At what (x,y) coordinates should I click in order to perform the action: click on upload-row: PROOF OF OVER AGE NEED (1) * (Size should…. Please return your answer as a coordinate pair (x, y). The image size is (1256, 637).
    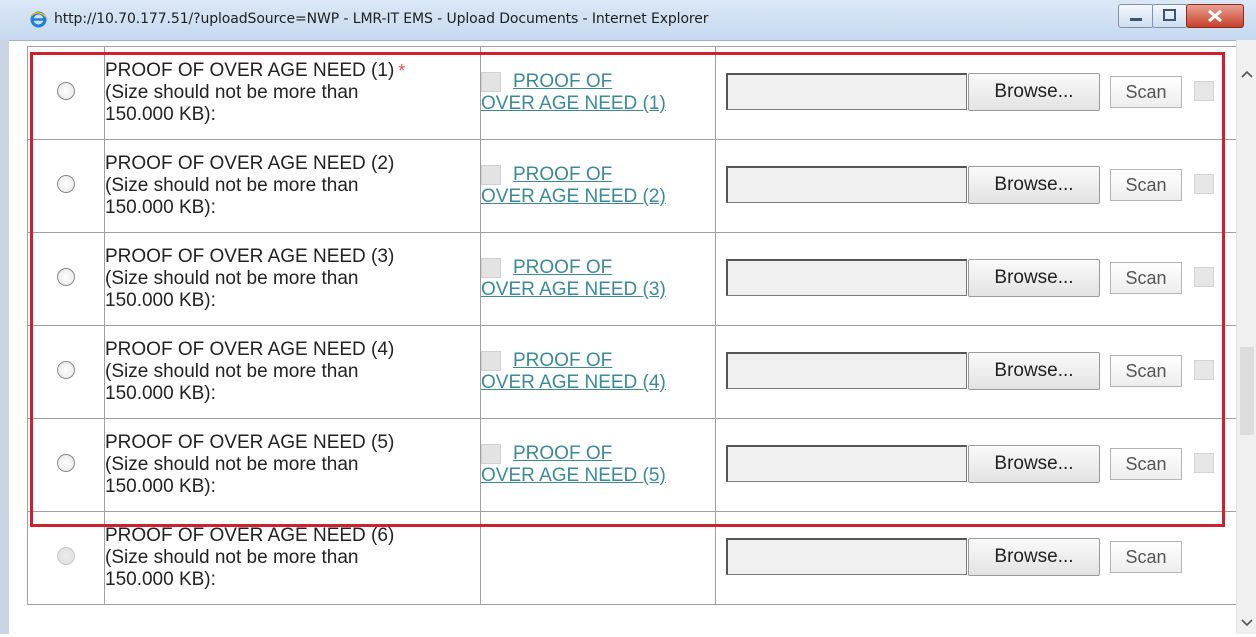
    Looking at the image, I should click on (632, 93).